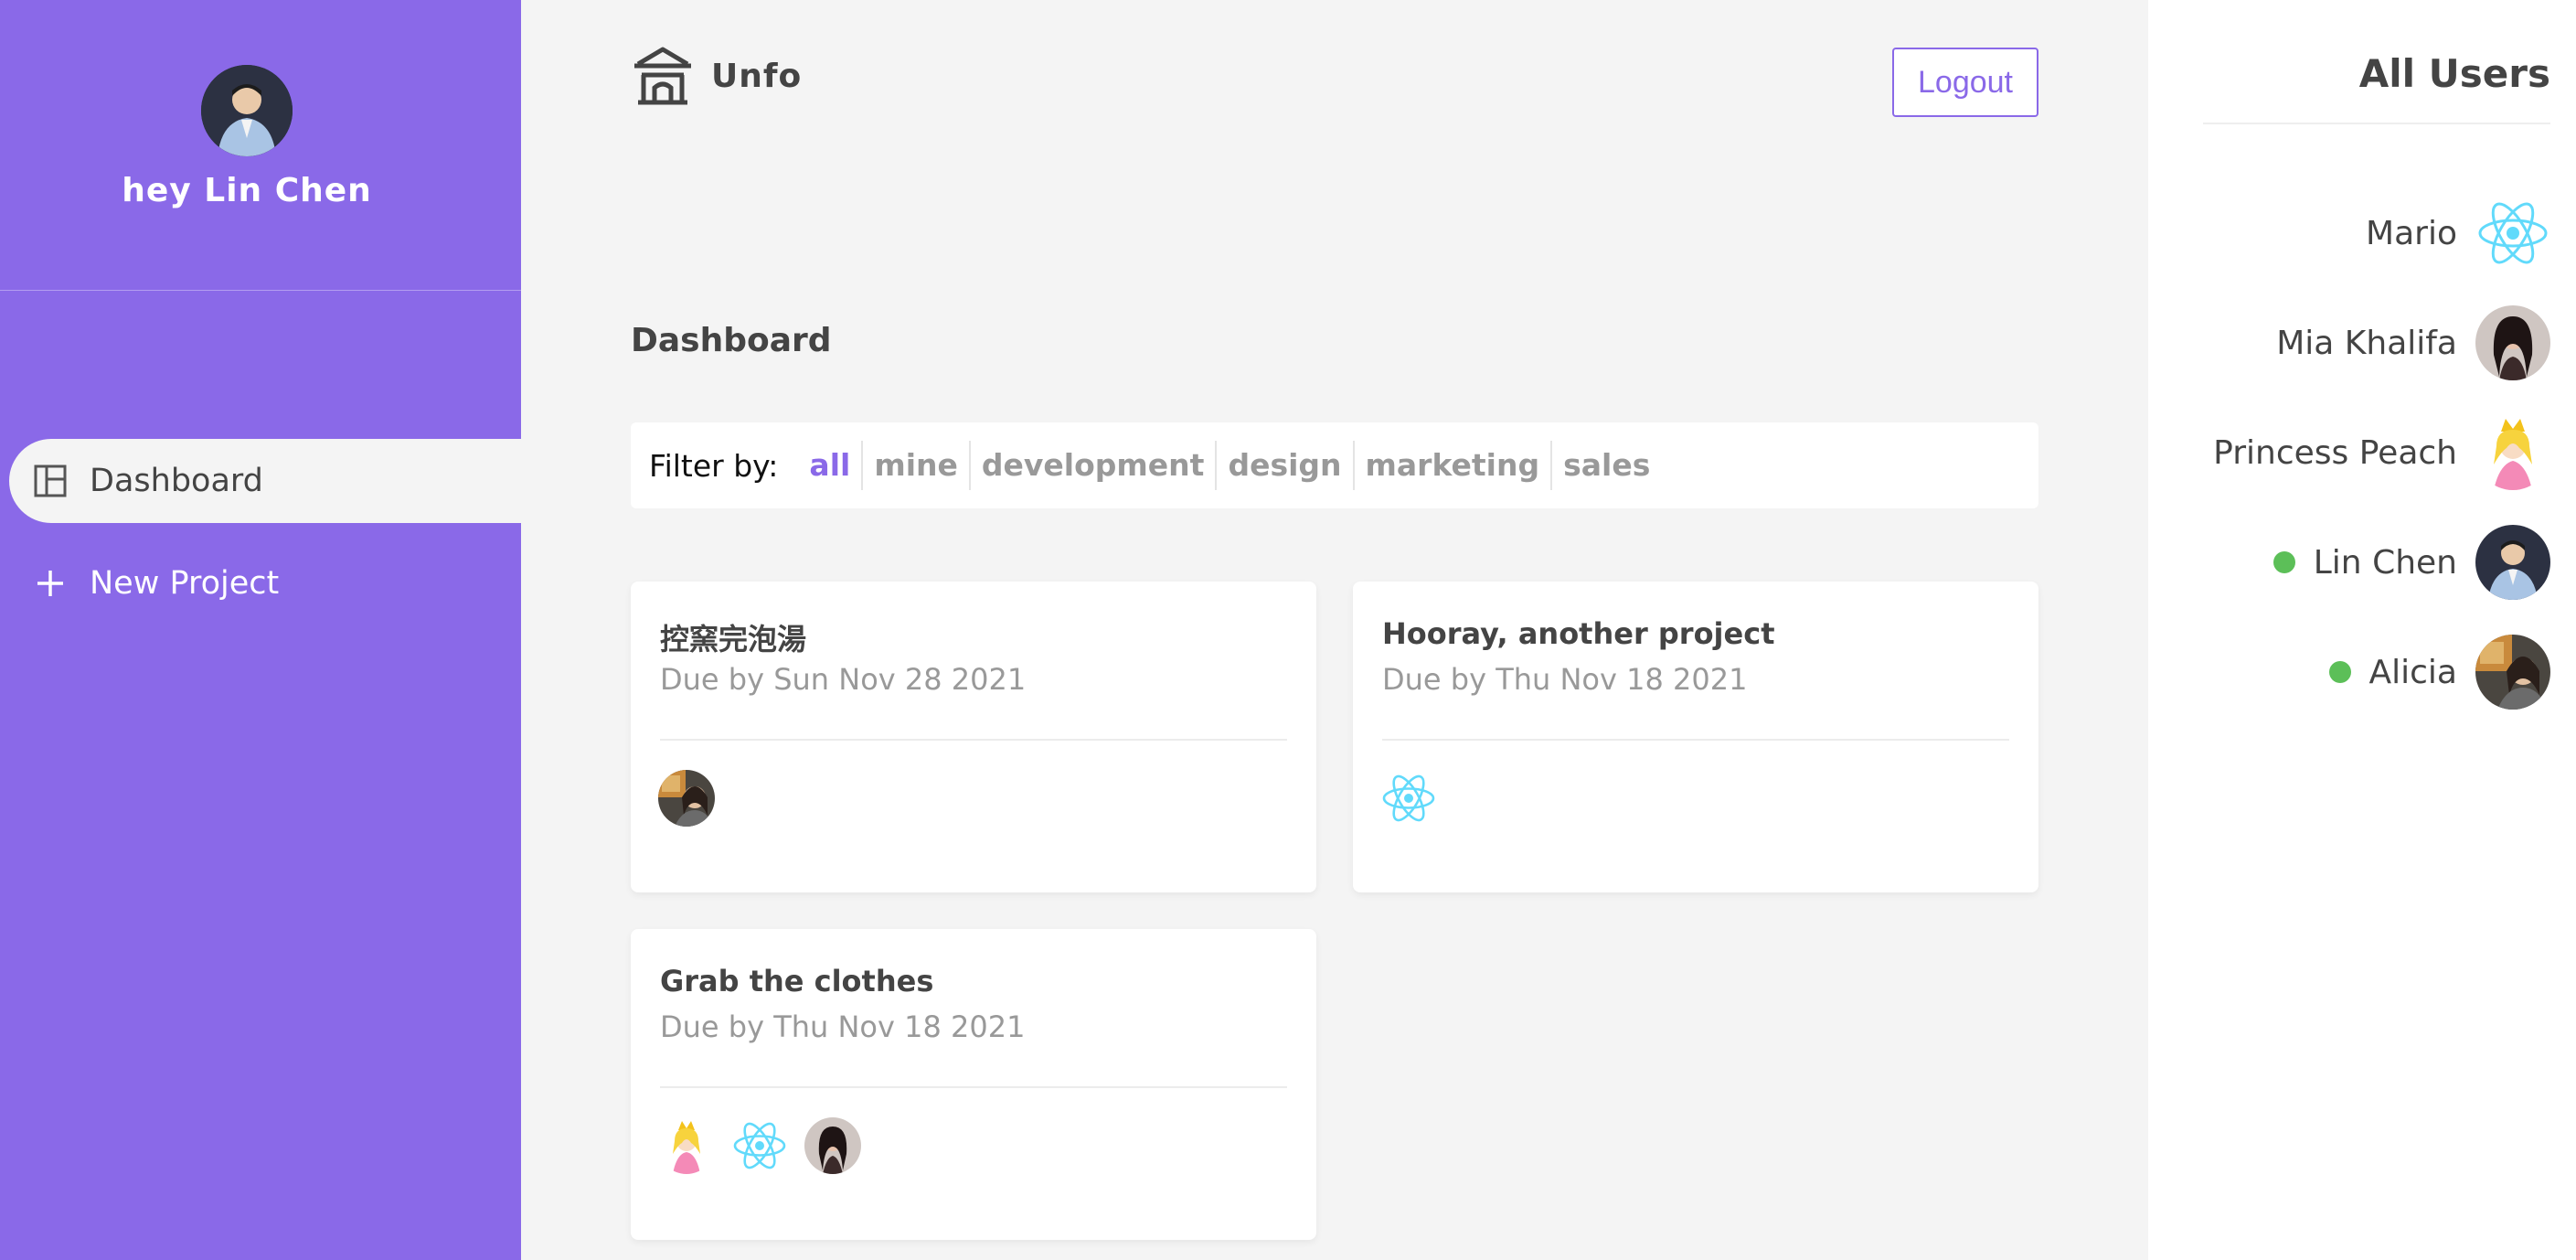  Describe the element at coordinates (185, 583) in the screenshot. I see `sidebar-item-label: New Project` at that location.